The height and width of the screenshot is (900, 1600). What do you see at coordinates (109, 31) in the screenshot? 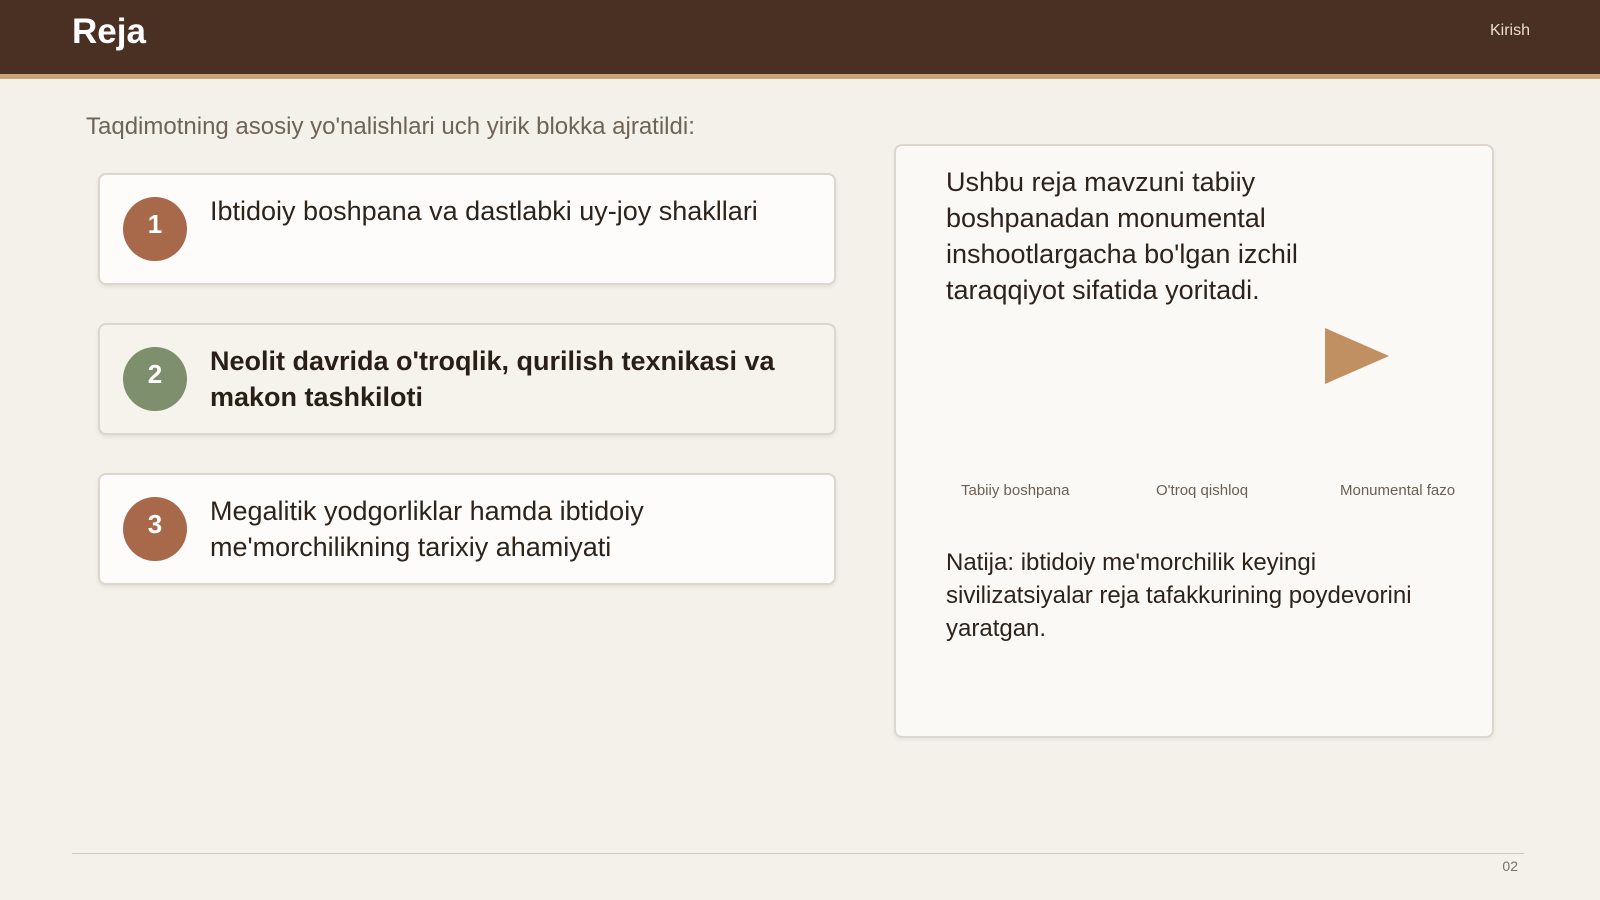
I see `page-title: Reja` at bounding box center [109, 31].